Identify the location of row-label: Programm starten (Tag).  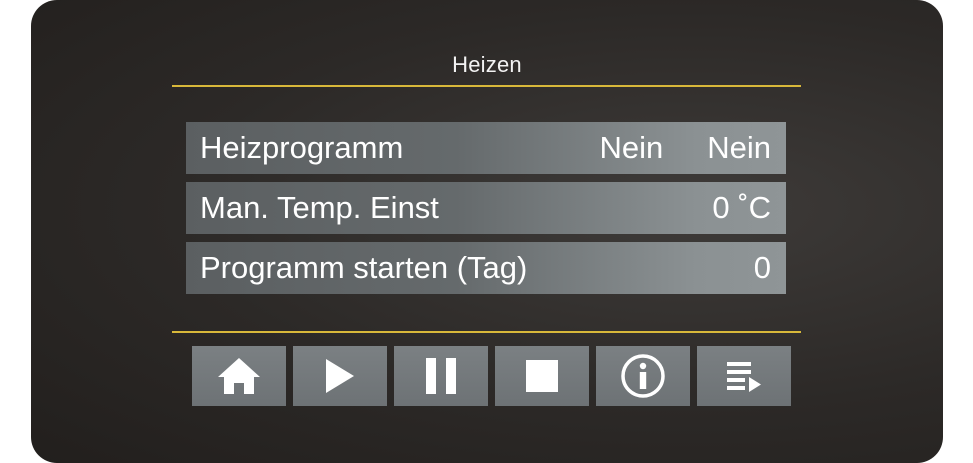
(364, 267).